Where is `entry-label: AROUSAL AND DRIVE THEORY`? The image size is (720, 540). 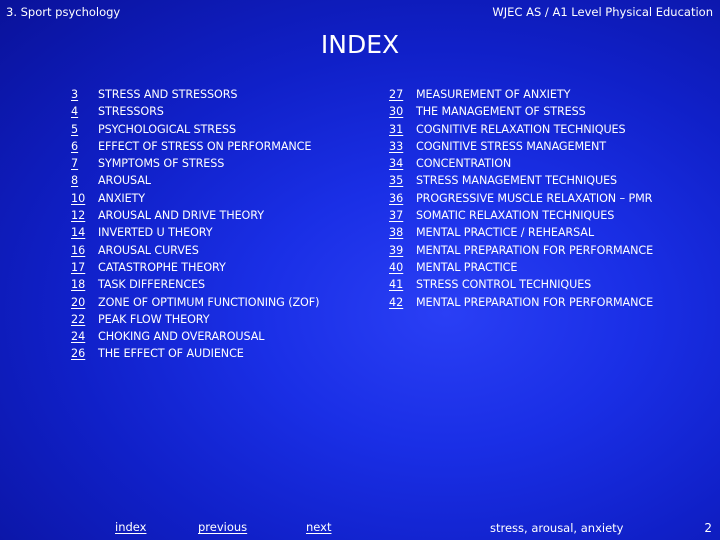
entry-label: AROUSAL AND DRIVE THEORY is located at coordinates (181, 216).